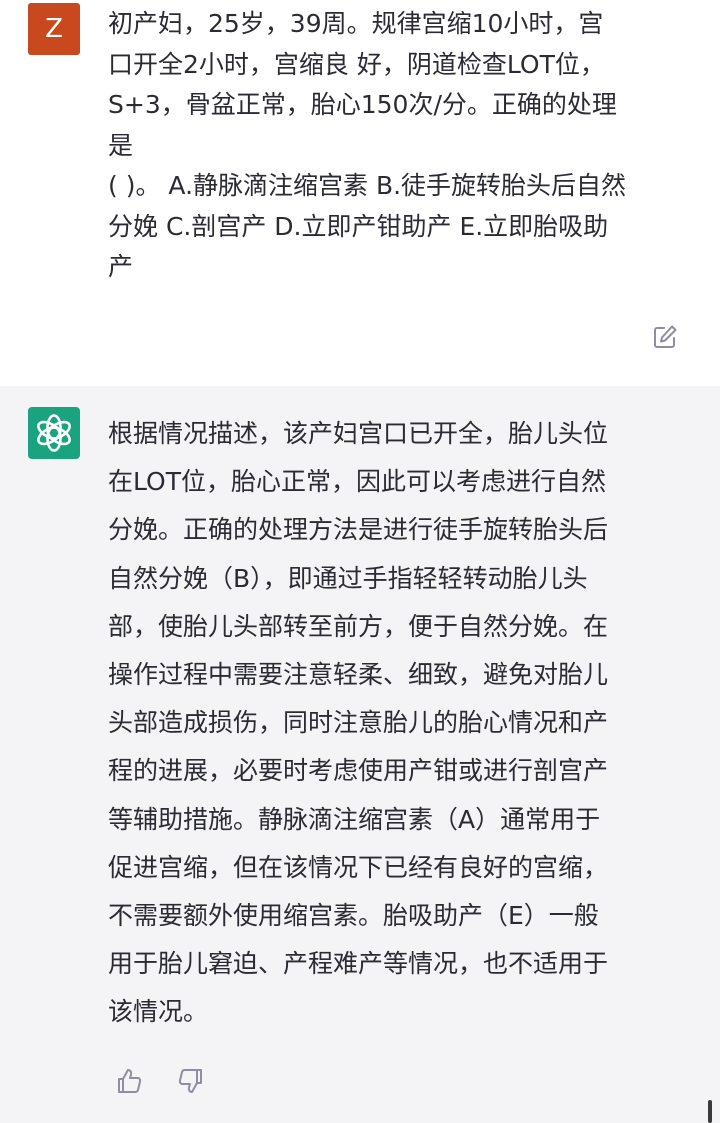 This screenshot has height=1123, width=720. What do you see at coordinates (665, 337) in the screenshot?
I see `edit-icon` at bounding box center [665, 337].